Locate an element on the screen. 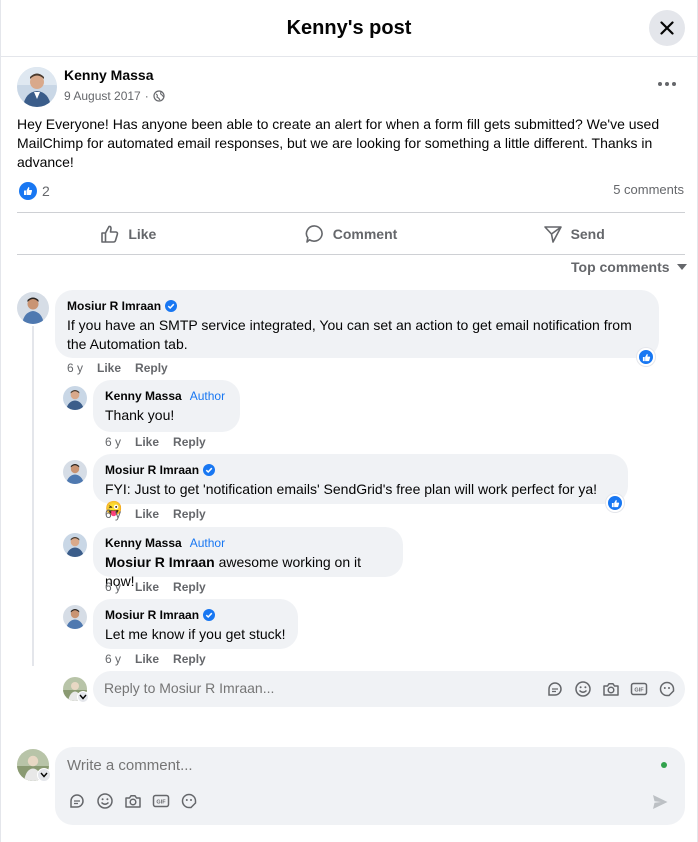  reply-like-reaction-icon is located at coordinates (615, 503).